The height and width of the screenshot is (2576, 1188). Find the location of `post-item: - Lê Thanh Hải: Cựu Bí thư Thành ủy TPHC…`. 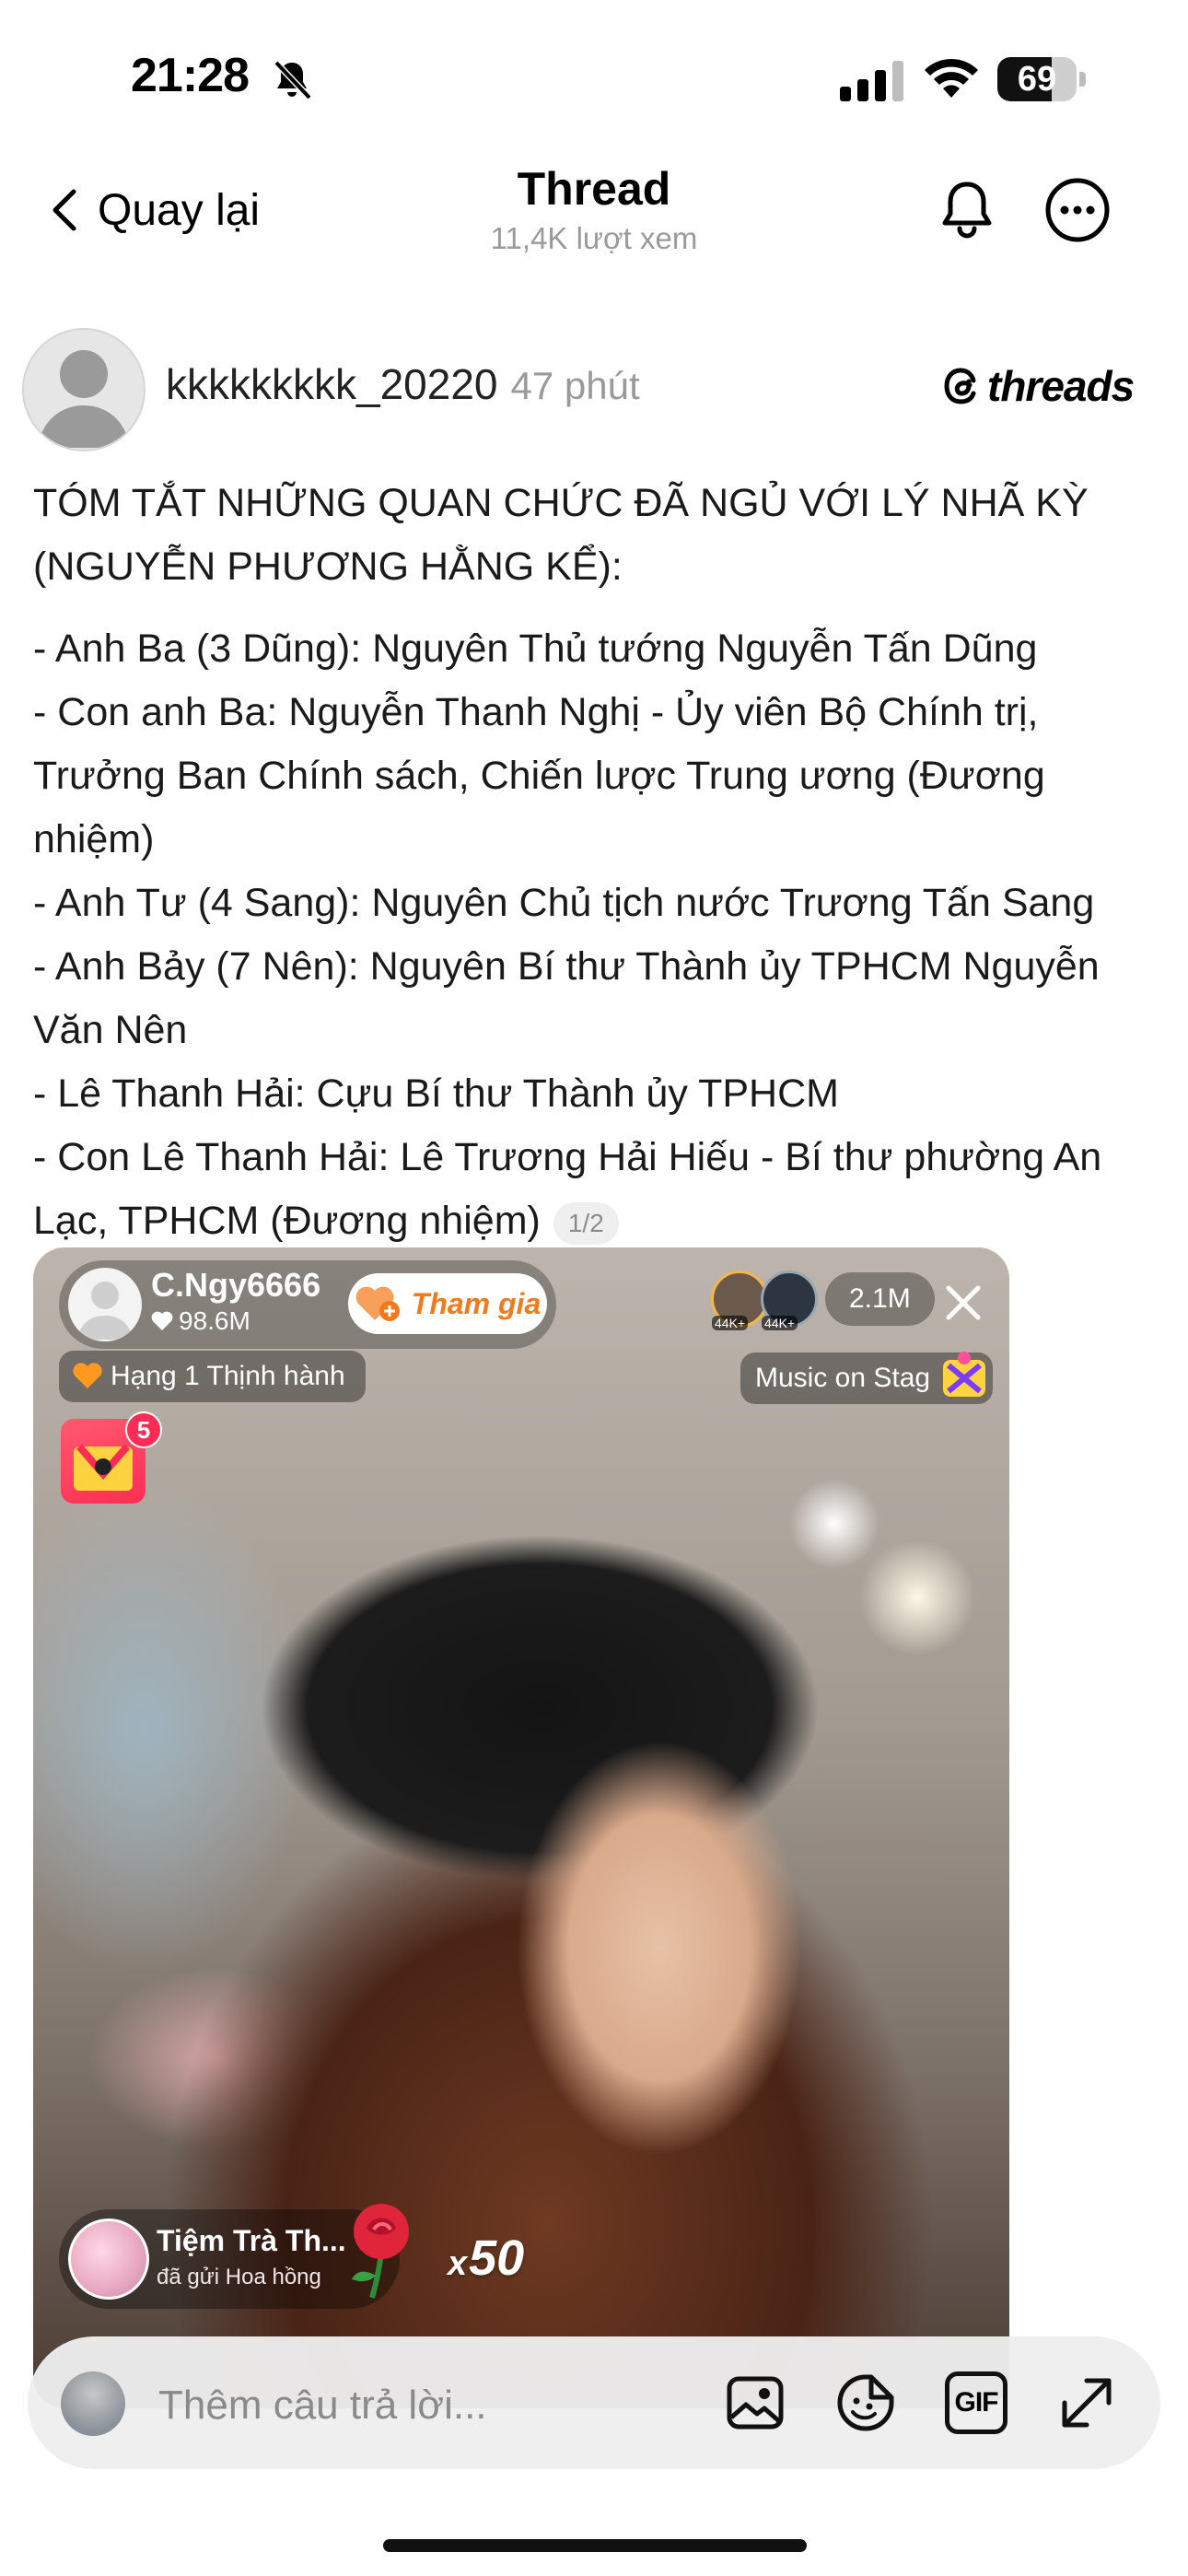

post-item: - Lê Thanh Hải: Cựu Bí thư Thành ủy TPHC… is located at coordinates (436, 1093).